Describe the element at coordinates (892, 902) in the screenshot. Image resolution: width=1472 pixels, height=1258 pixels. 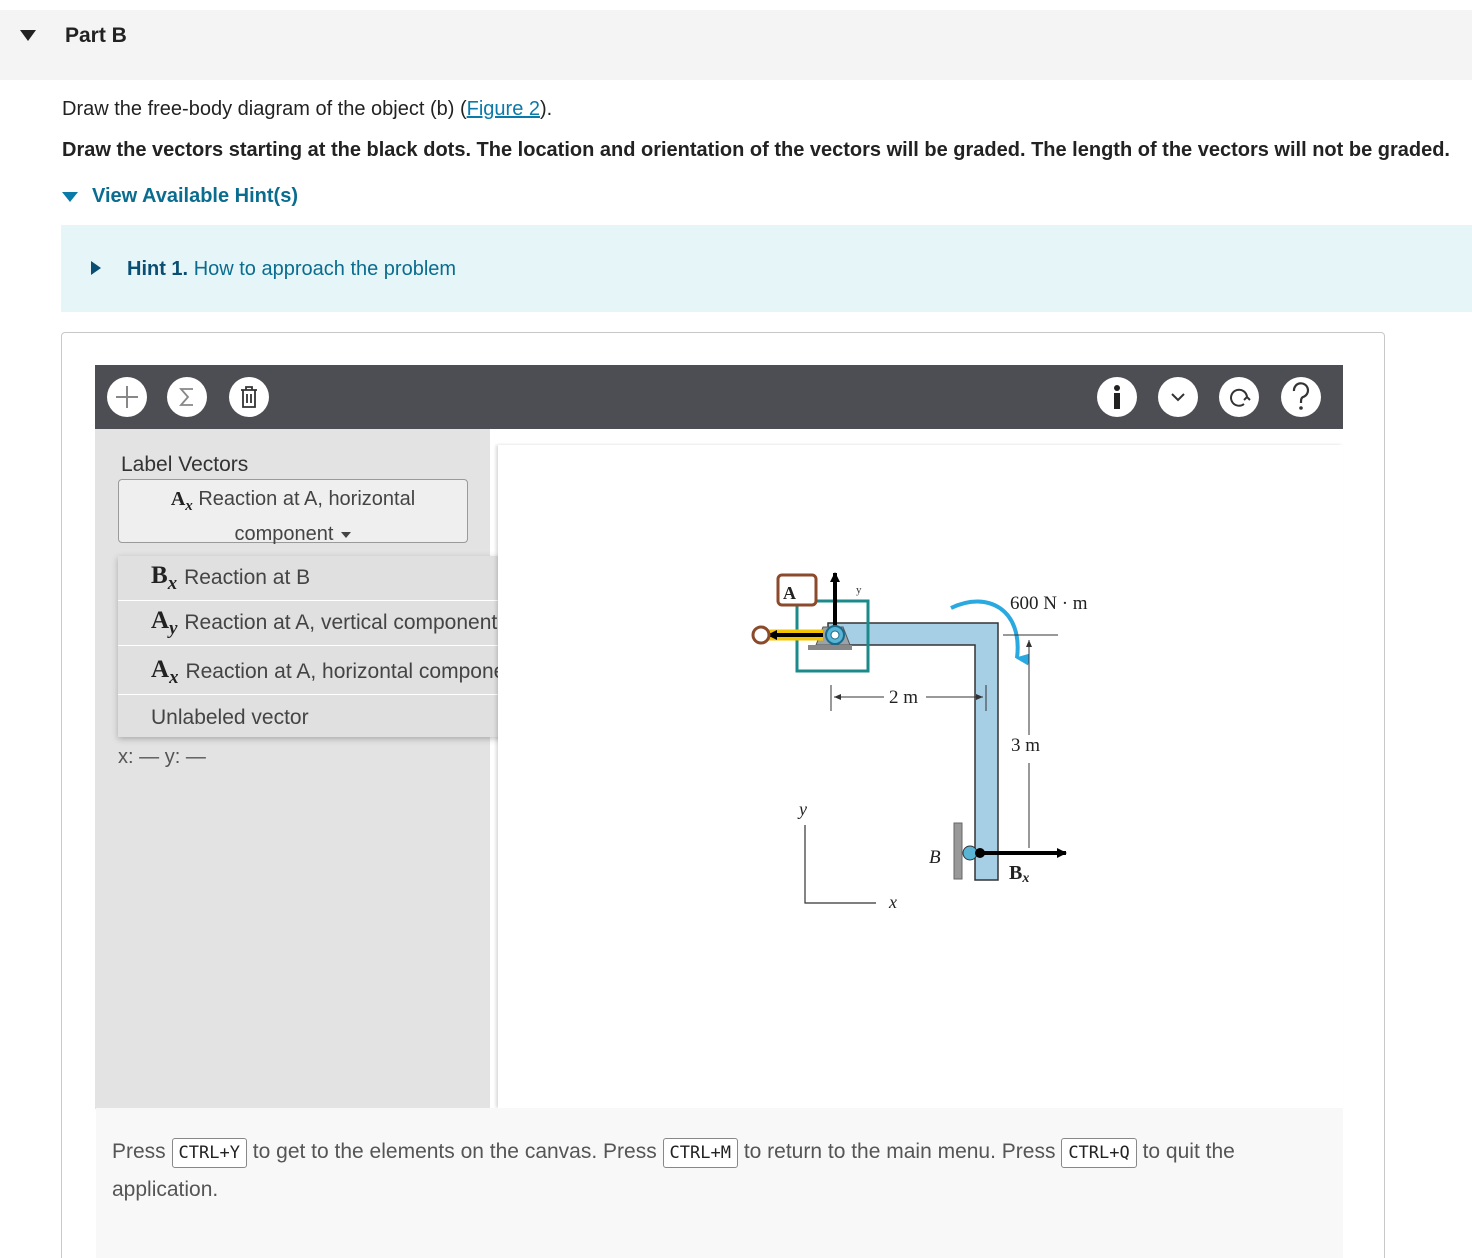
I see `axis-x-label: x` at that location.